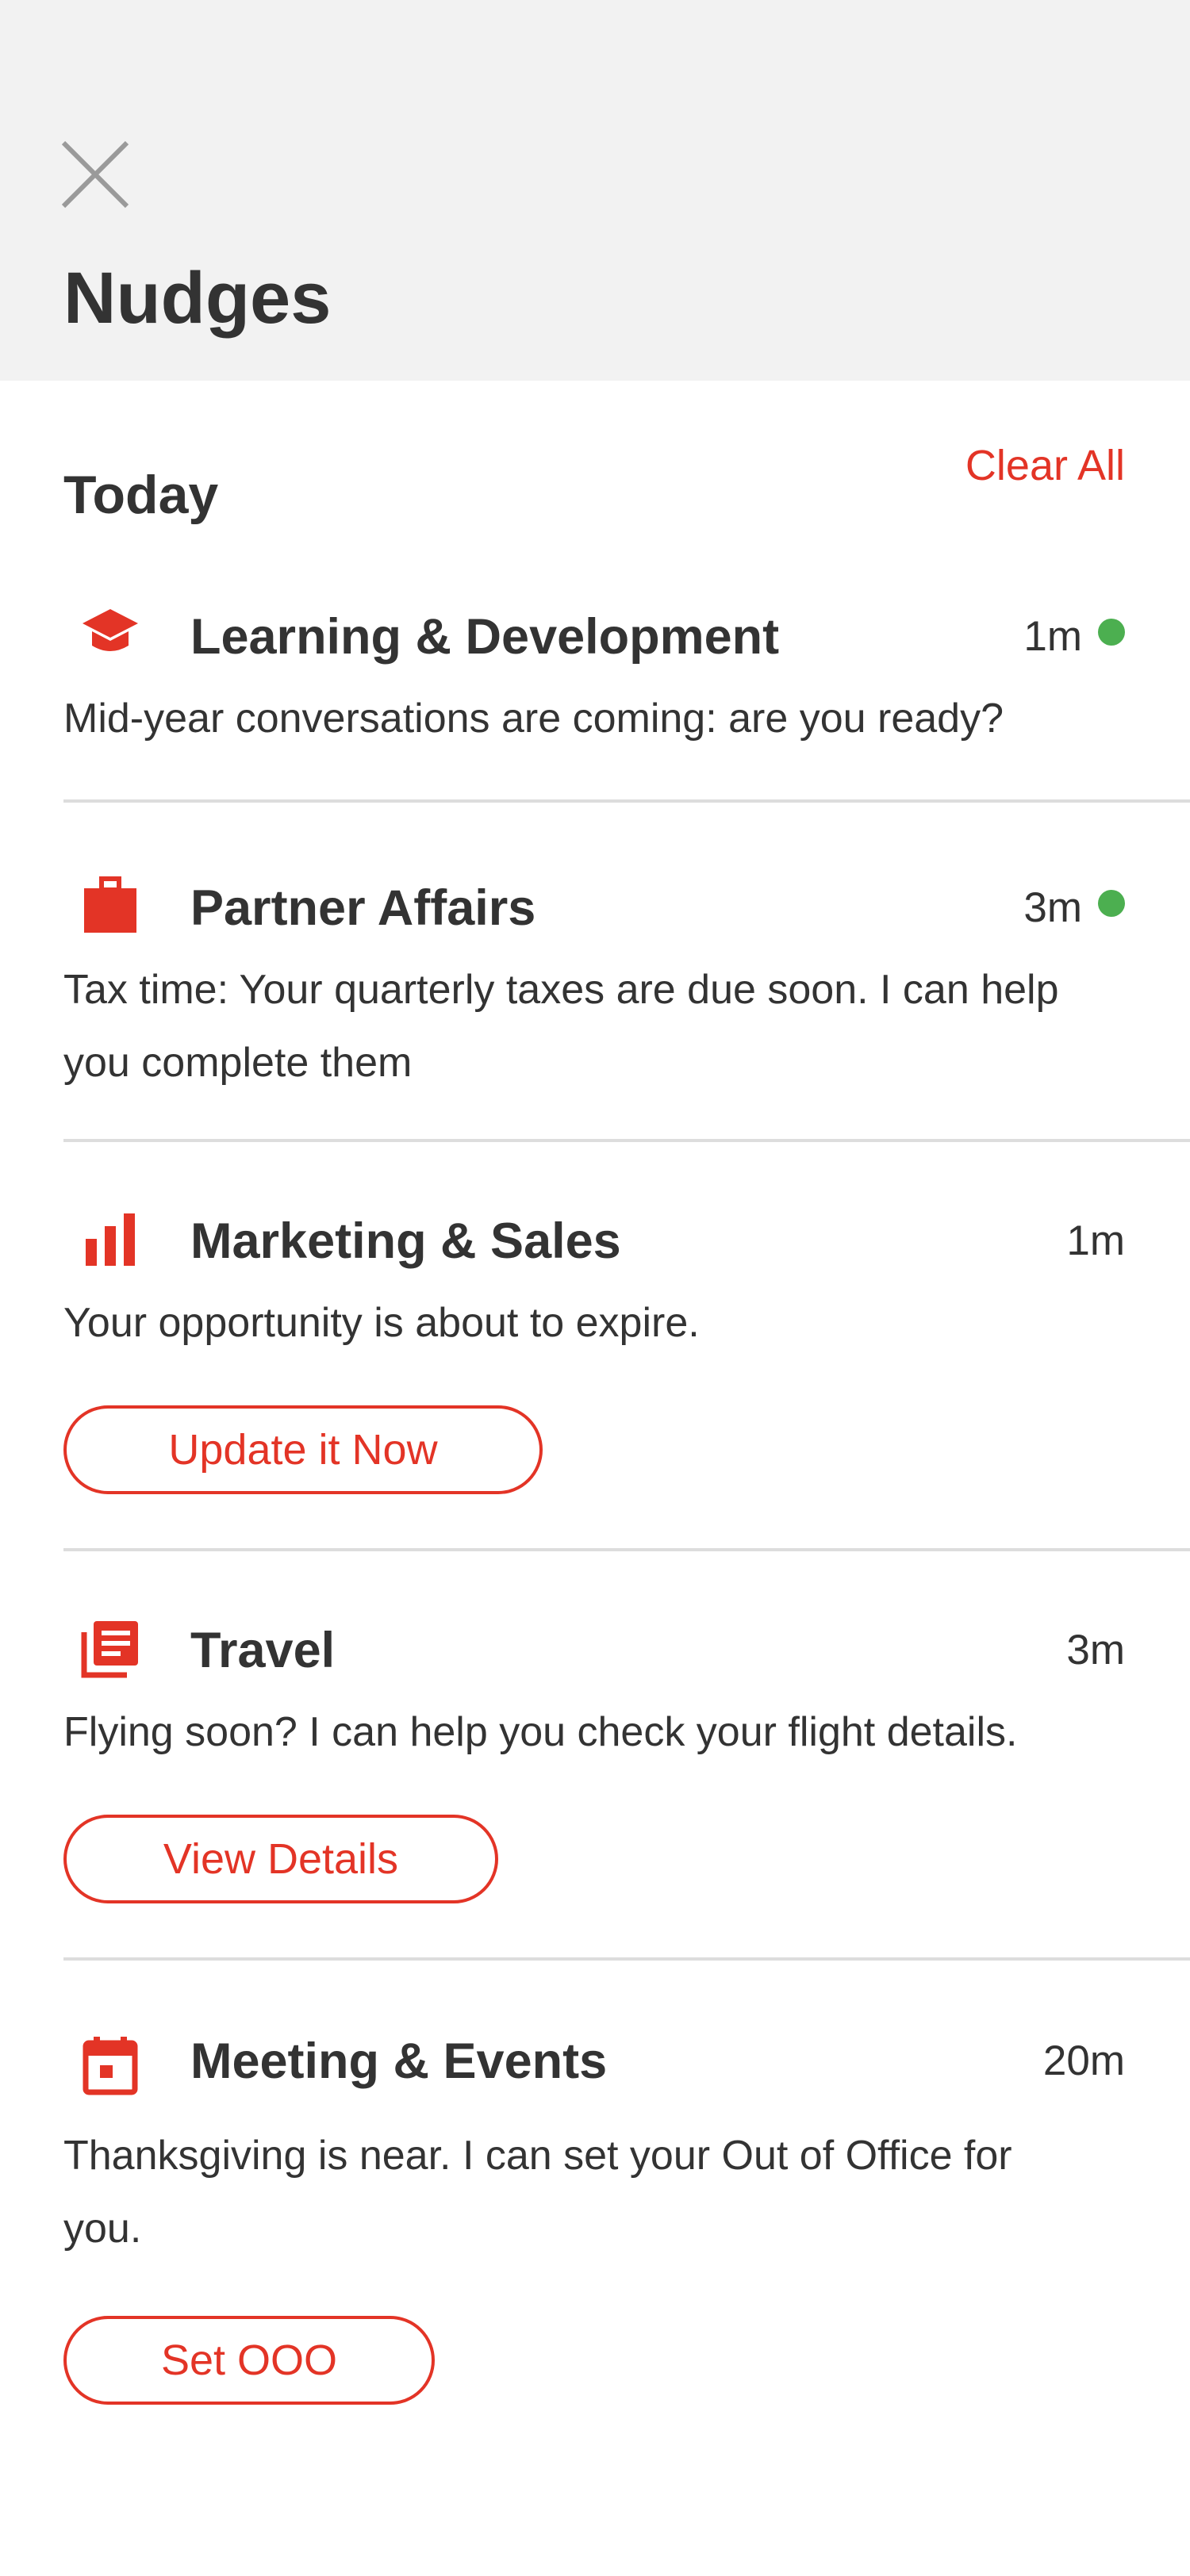  Describe the element at coordinates (249, 2361) in the screenshot. I see `set-ooo-button: Set OOO` at that location.